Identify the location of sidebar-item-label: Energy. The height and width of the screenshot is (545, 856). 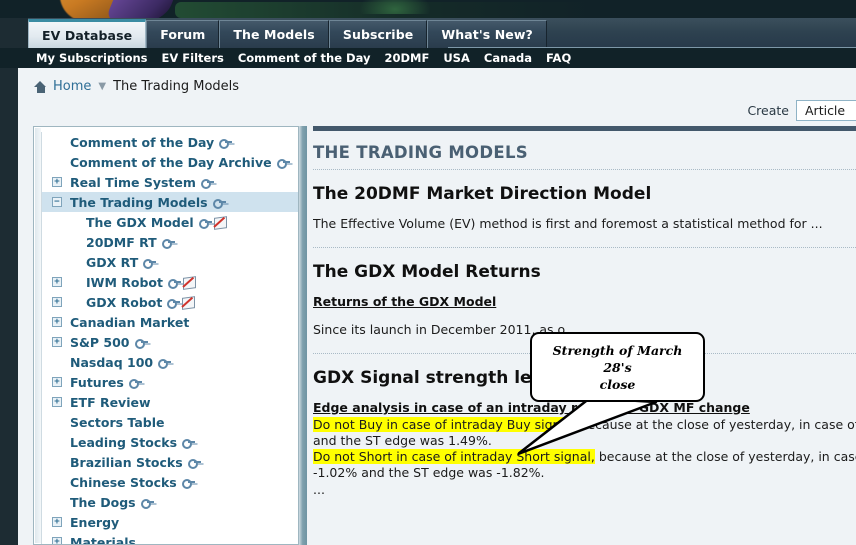
(95, 522).